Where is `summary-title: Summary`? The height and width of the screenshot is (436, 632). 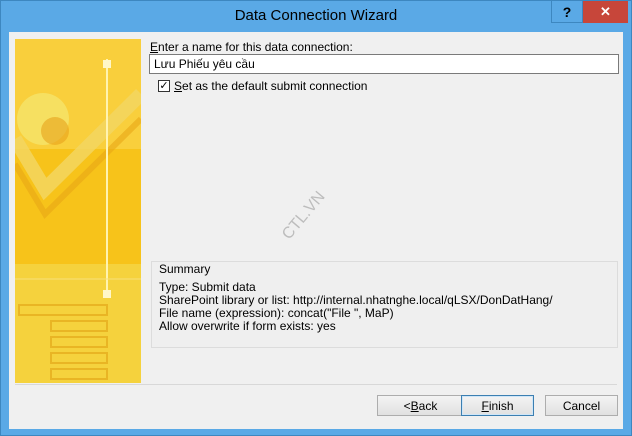
summary-title: Summary is located at coordinates (185, 269).